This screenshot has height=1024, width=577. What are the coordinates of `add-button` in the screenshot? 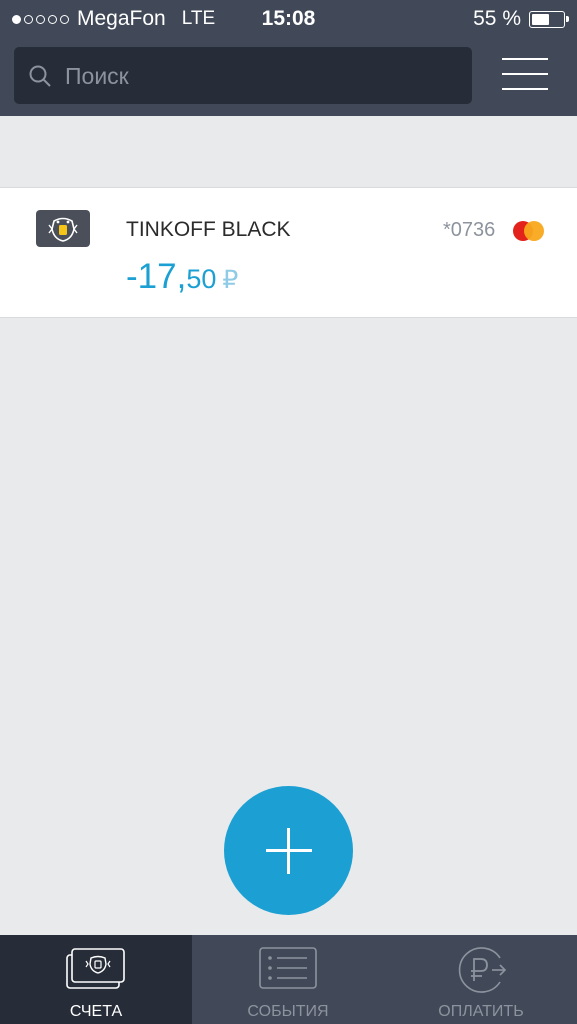 It's located at (288, 850).